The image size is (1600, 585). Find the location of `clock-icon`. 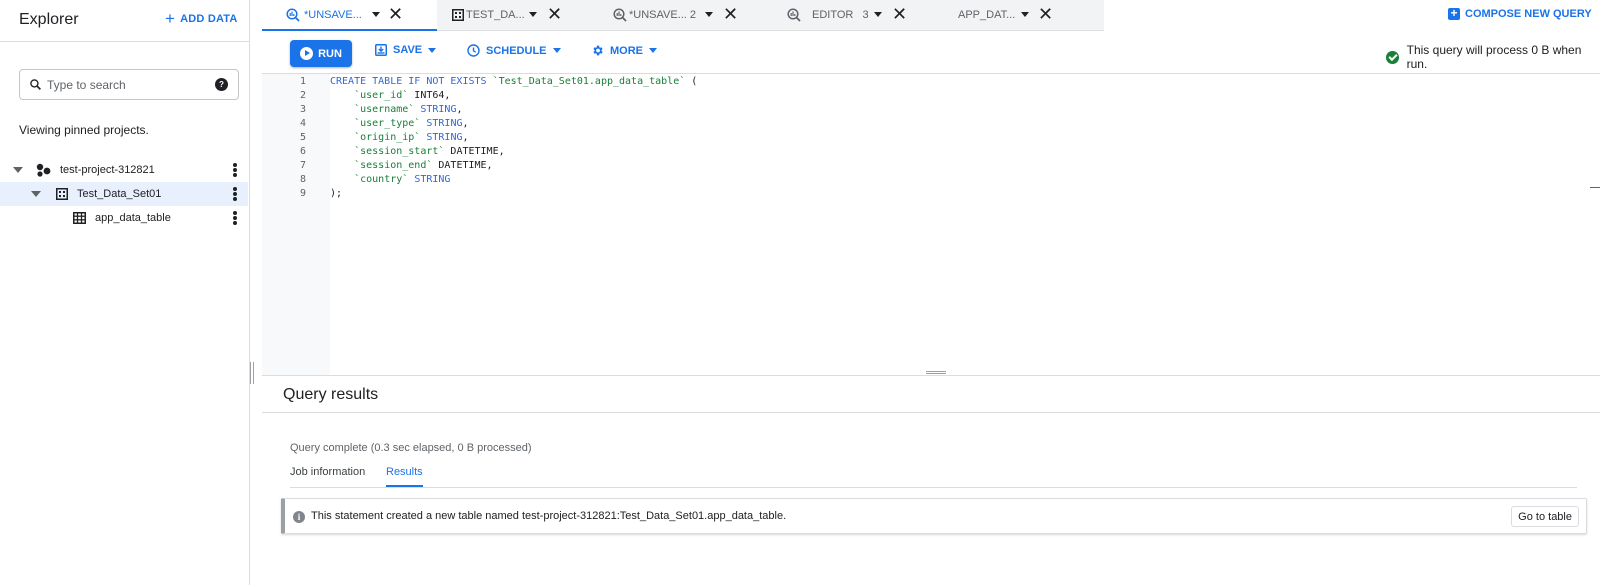

clock-icon is located at coordinates (473, 50).